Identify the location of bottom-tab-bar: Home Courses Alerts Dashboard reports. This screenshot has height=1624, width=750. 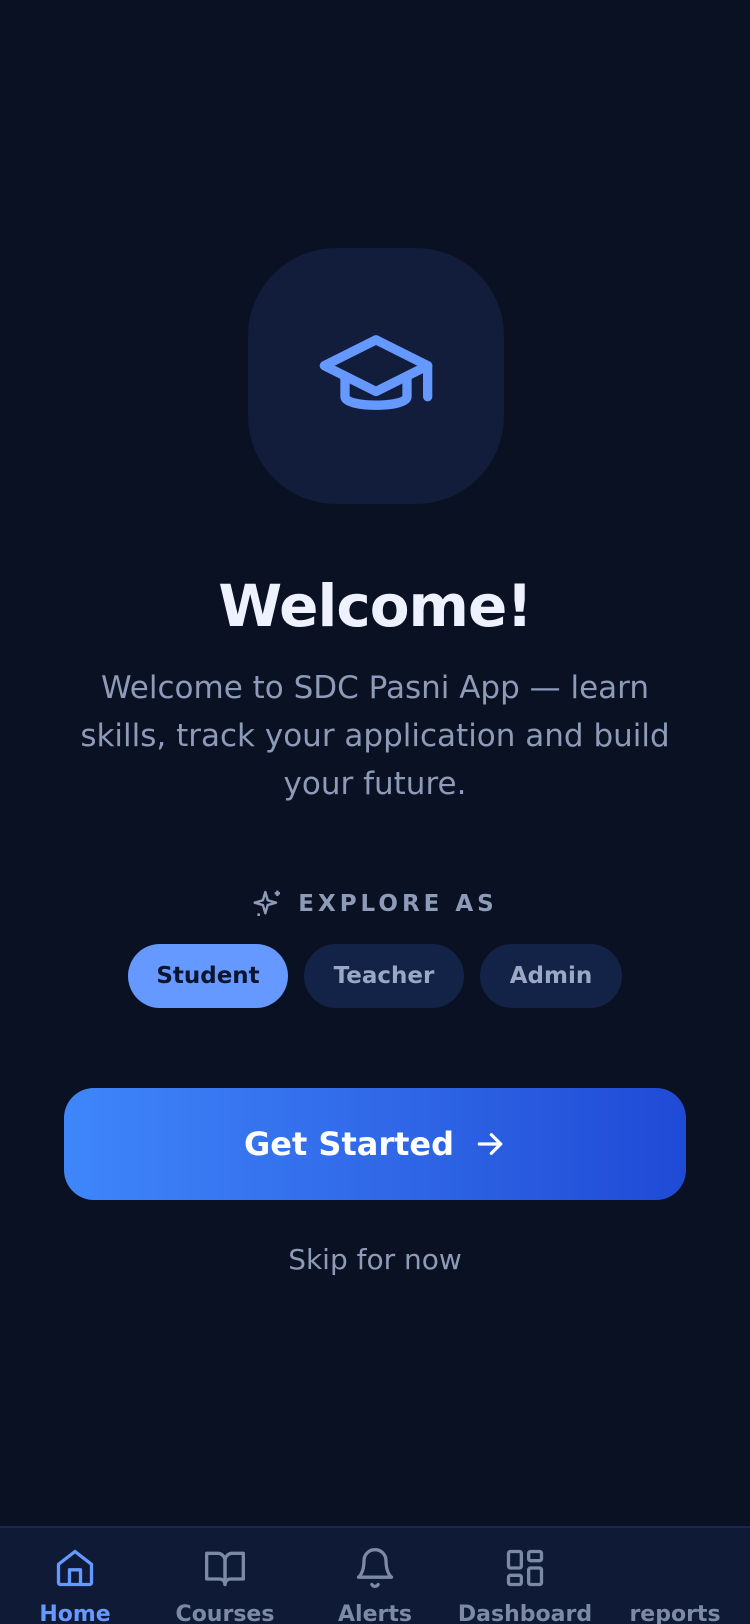
(375, 1575).